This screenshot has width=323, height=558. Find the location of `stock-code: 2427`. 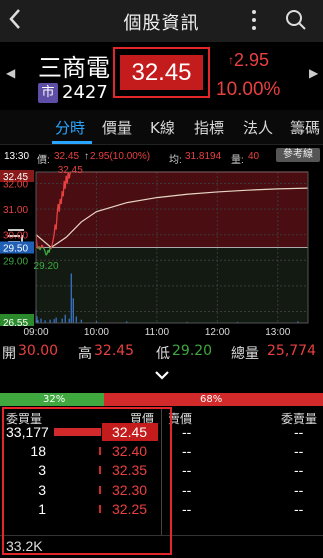

stock-code: 2427 is located at coordinates (85, 92).